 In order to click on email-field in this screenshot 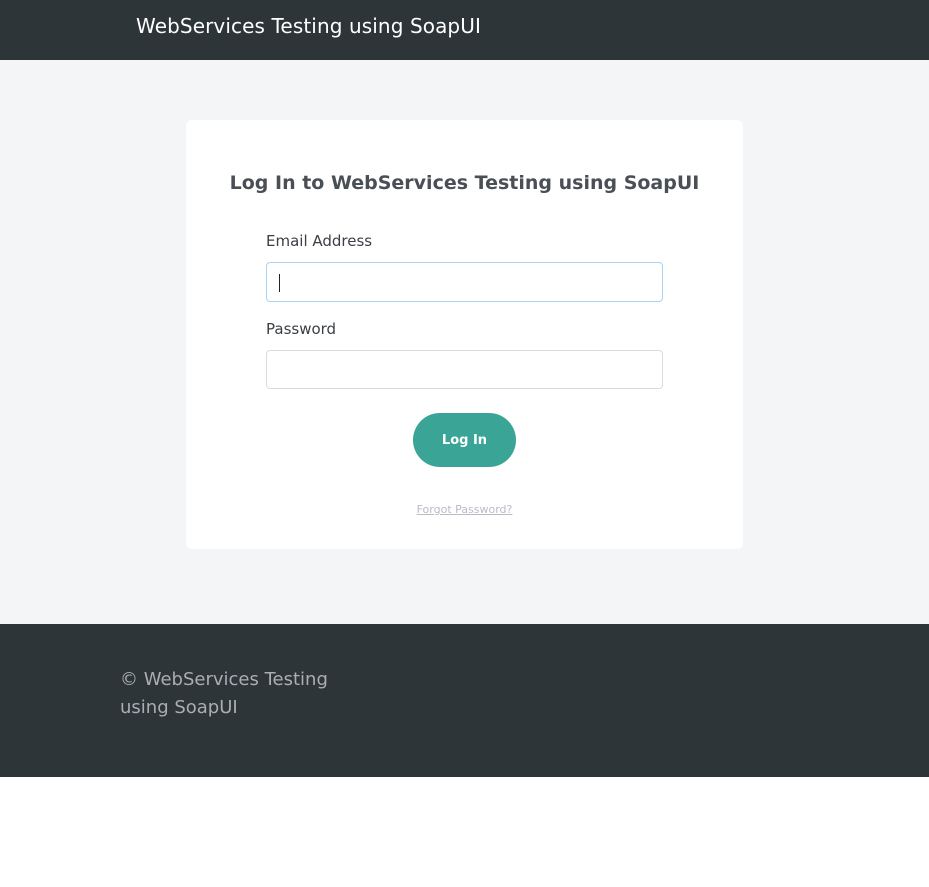, I will do `click(464, 282)`.